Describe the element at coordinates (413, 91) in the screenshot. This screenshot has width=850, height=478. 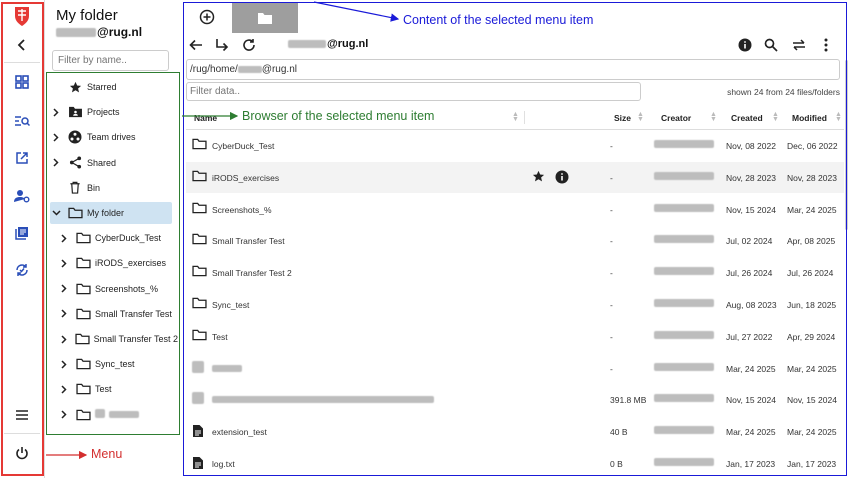
I see `data-filter-input` at that location.